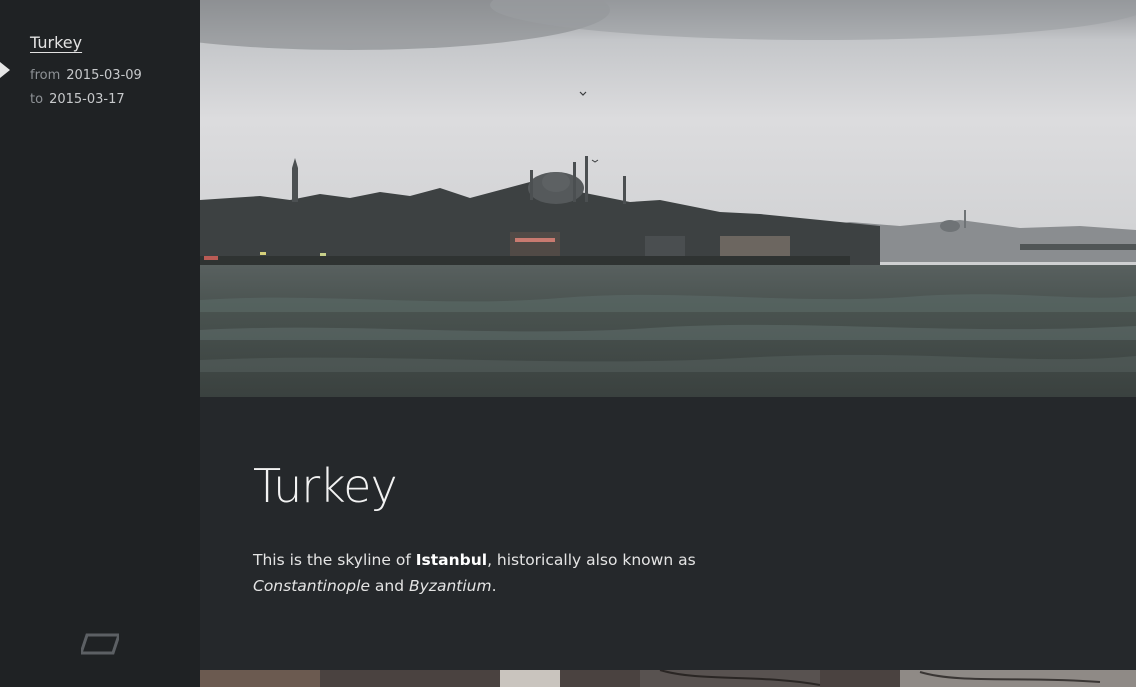 The width and height of the screenshot is (1136, 687). I want to click on description-italic-byzantium: Byzantium, so click(450, 586).